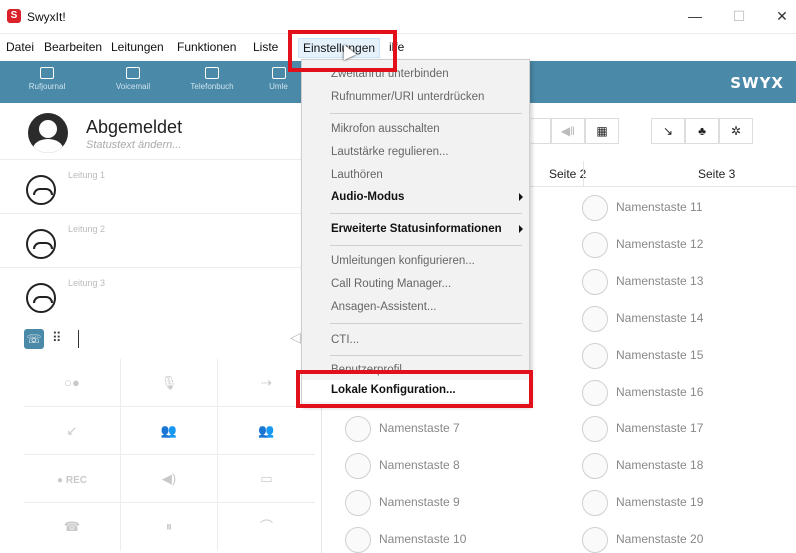 The width and height of the screenshot is (796, 553). Describe the element at coordinates (419, 428) in the screenshot. I see `name-key-label: Namenstaste 7` at that location.